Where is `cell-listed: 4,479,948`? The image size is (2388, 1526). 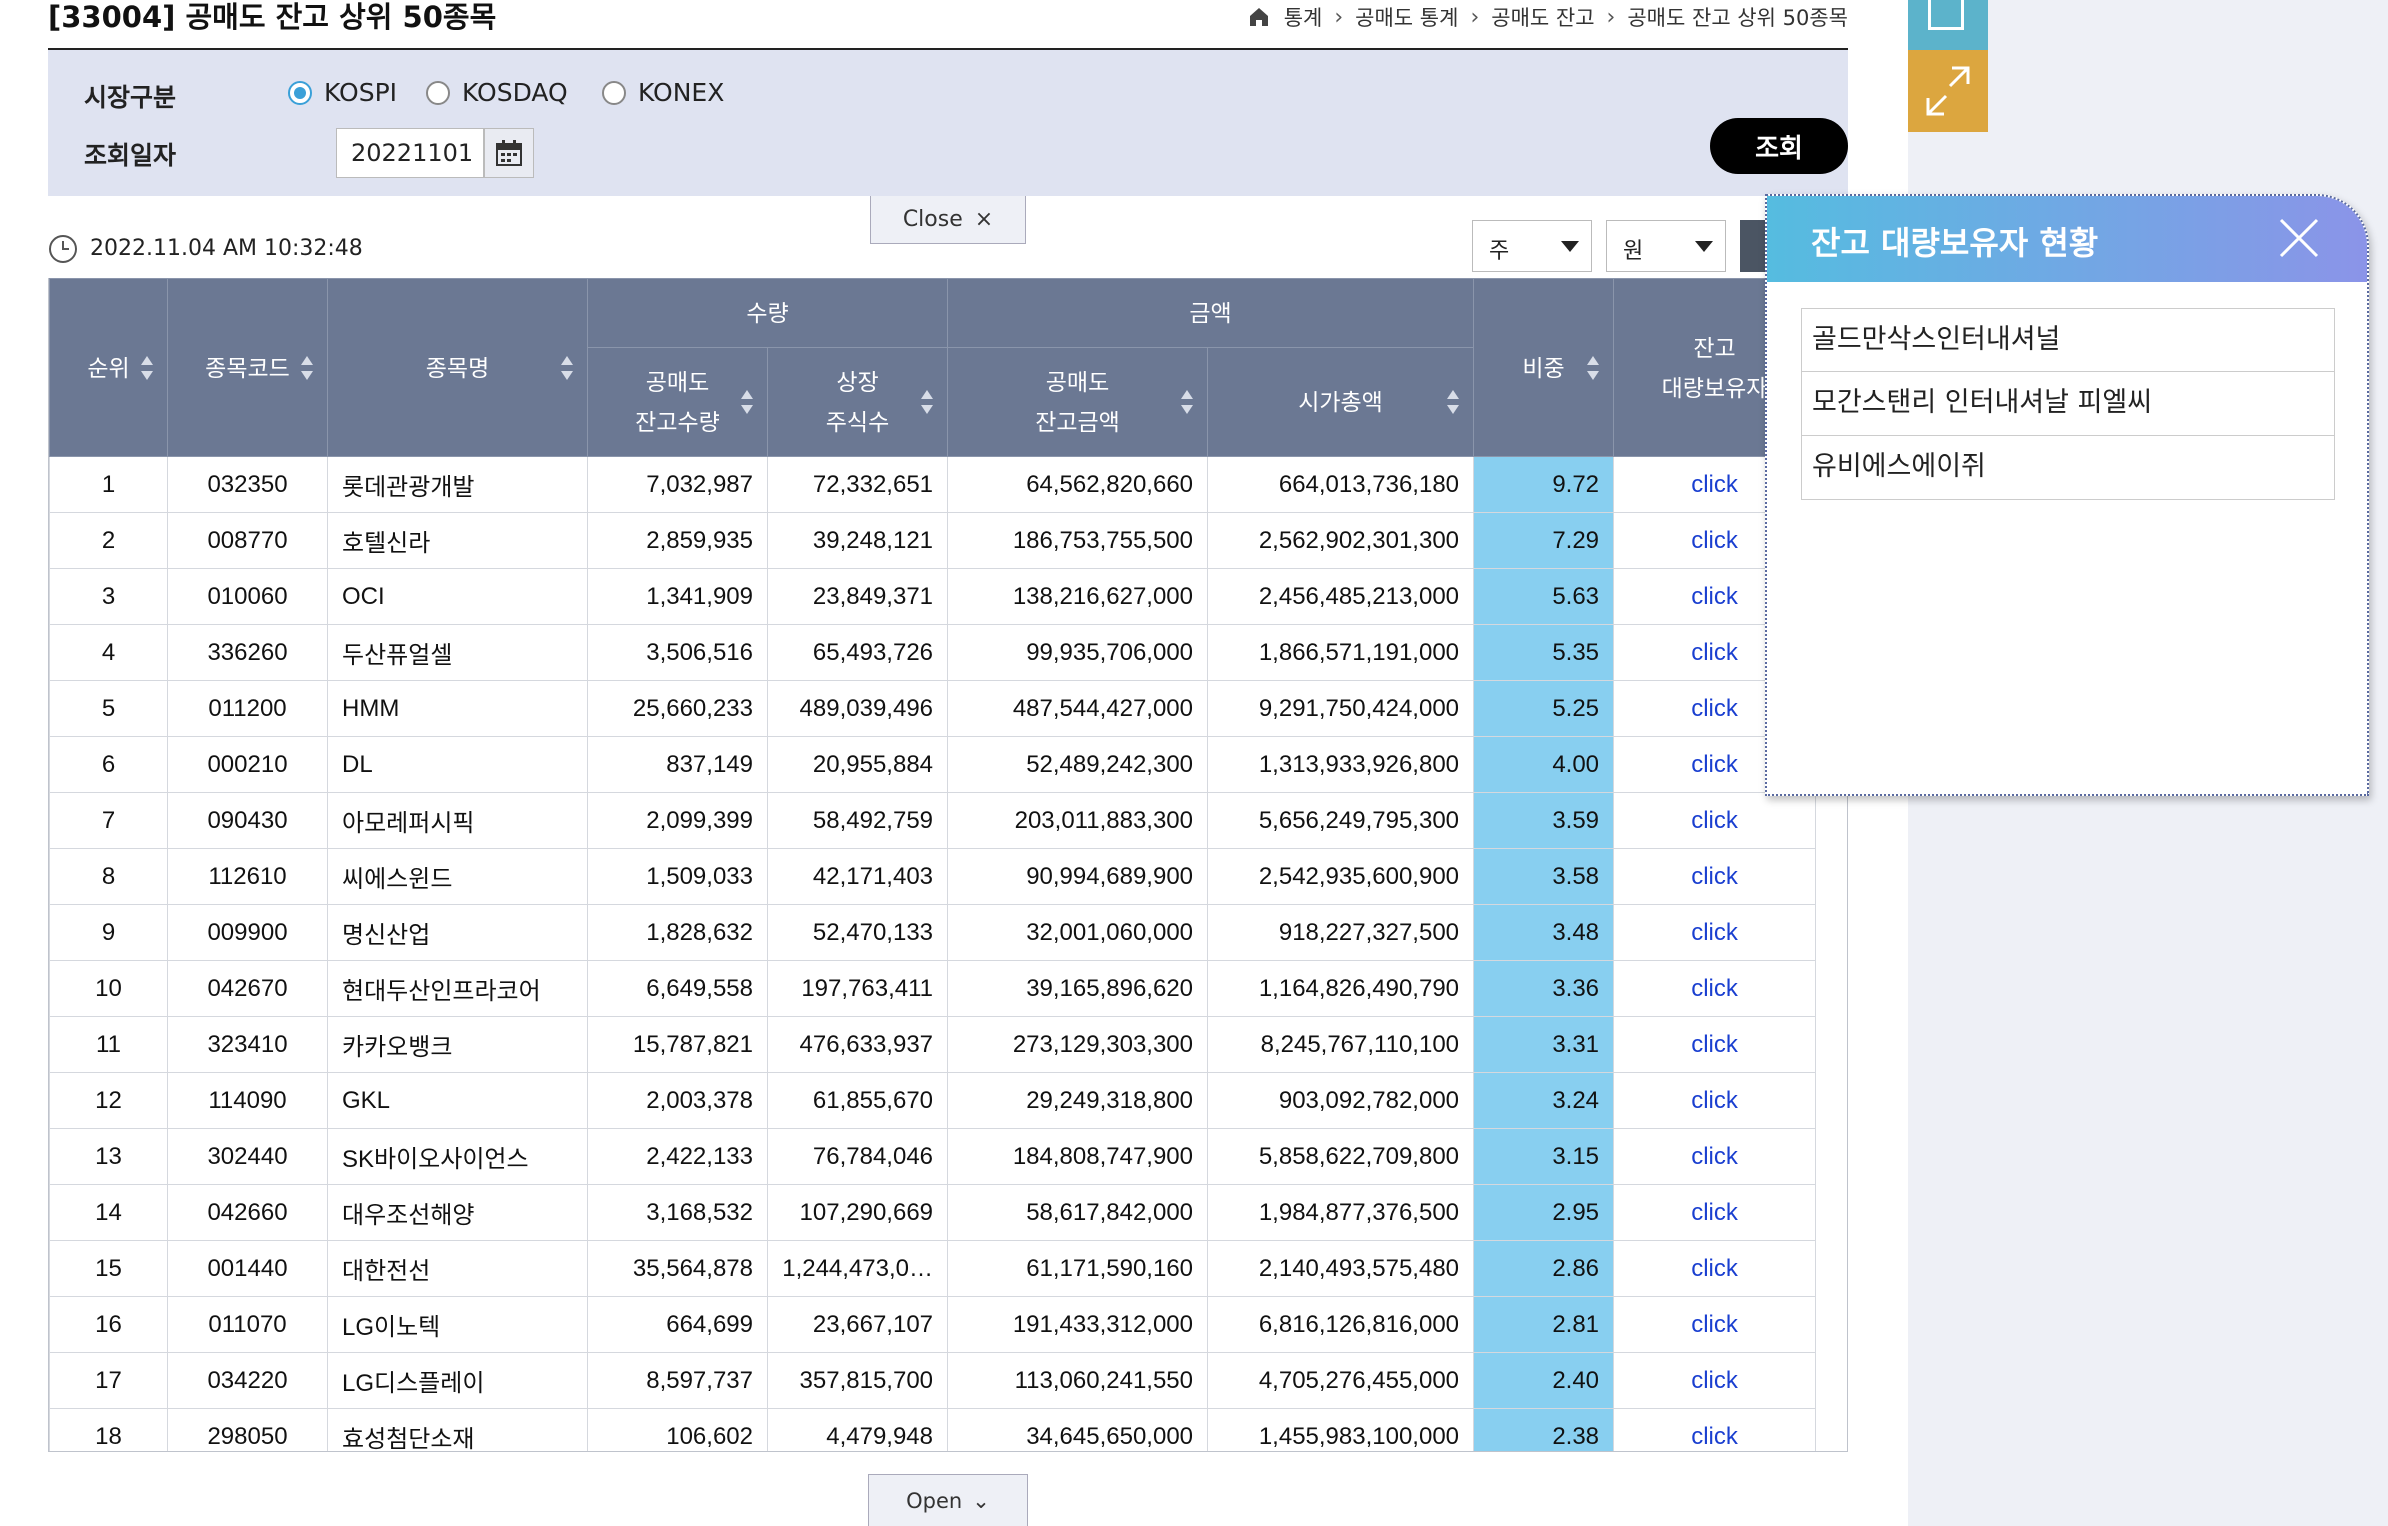 cell-listed: 4,479,948 is located at coordinates (857, 1429).